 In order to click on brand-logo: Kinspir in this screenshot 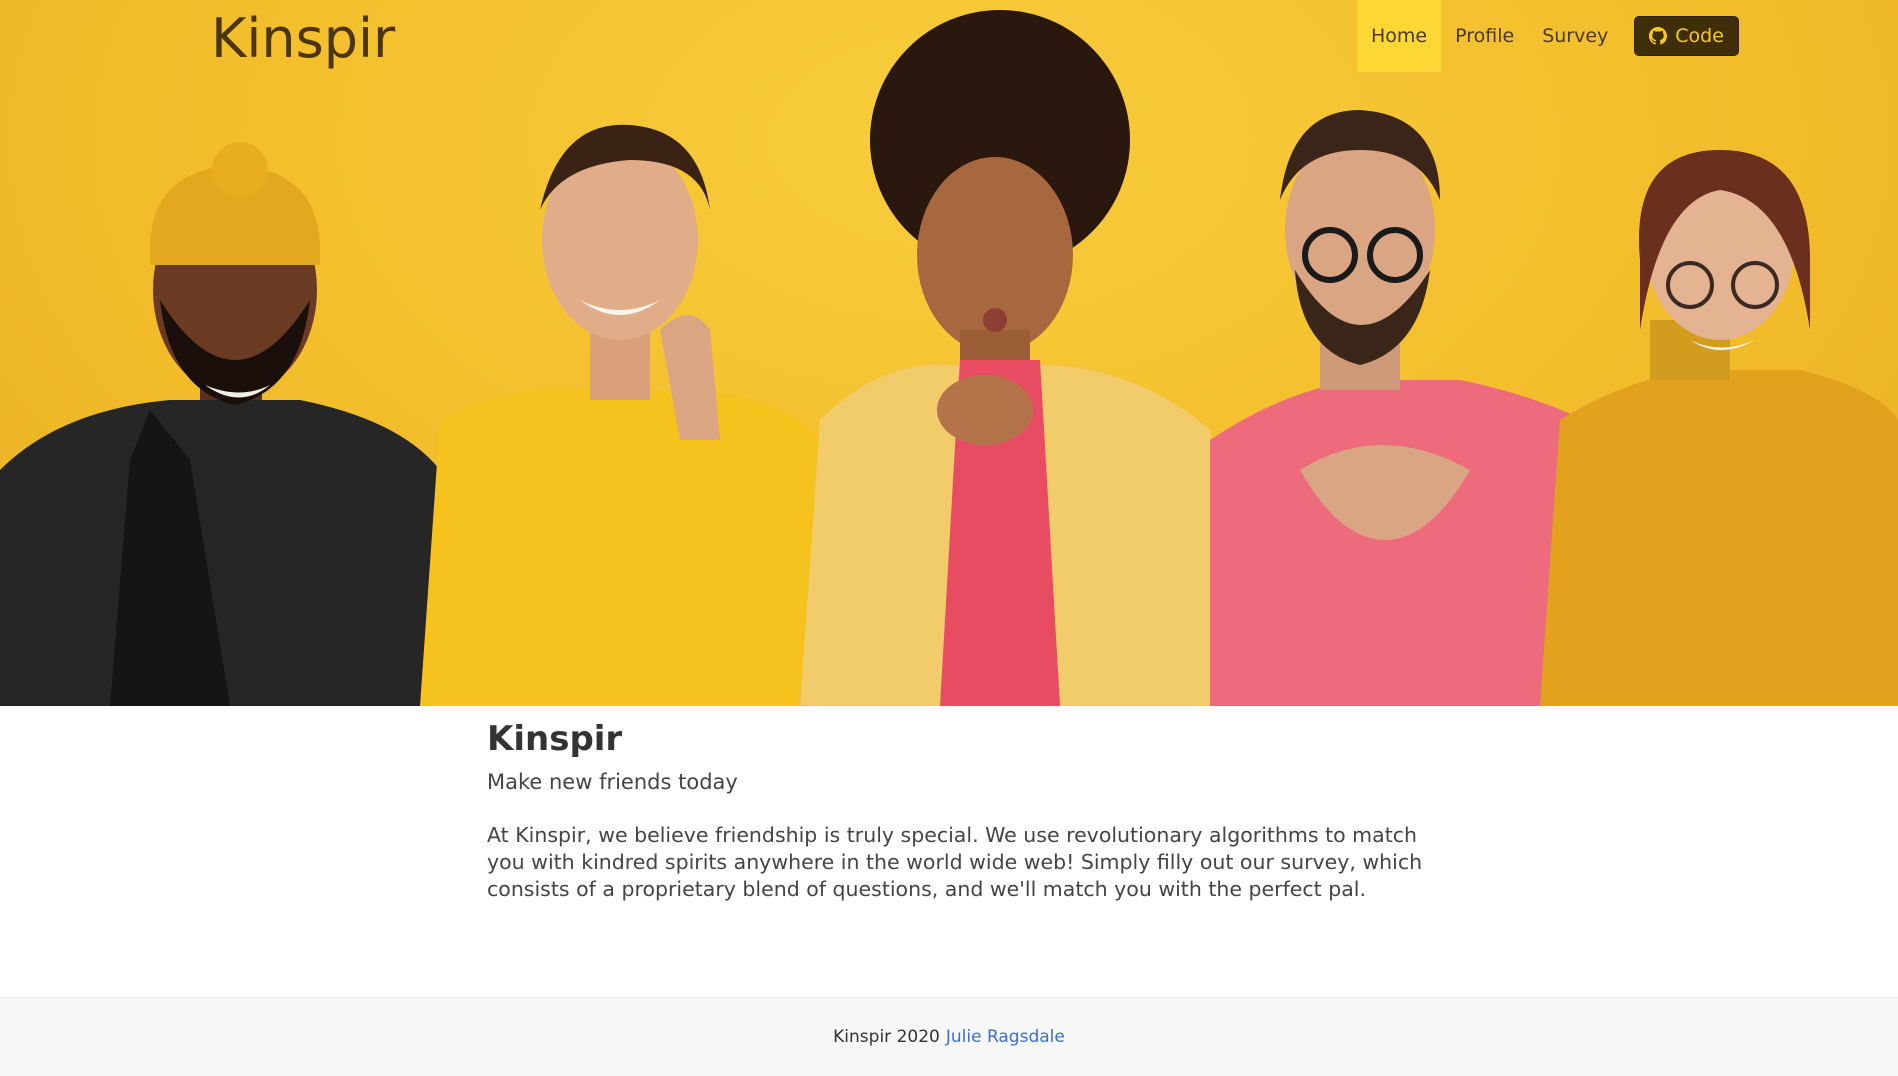, I will do `click(303, 39)`.